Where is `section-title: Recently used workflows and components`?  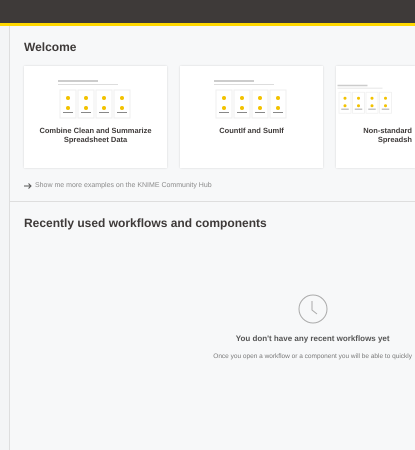
section-title: Recently used workflows and components is located at coordinates (146, 223).